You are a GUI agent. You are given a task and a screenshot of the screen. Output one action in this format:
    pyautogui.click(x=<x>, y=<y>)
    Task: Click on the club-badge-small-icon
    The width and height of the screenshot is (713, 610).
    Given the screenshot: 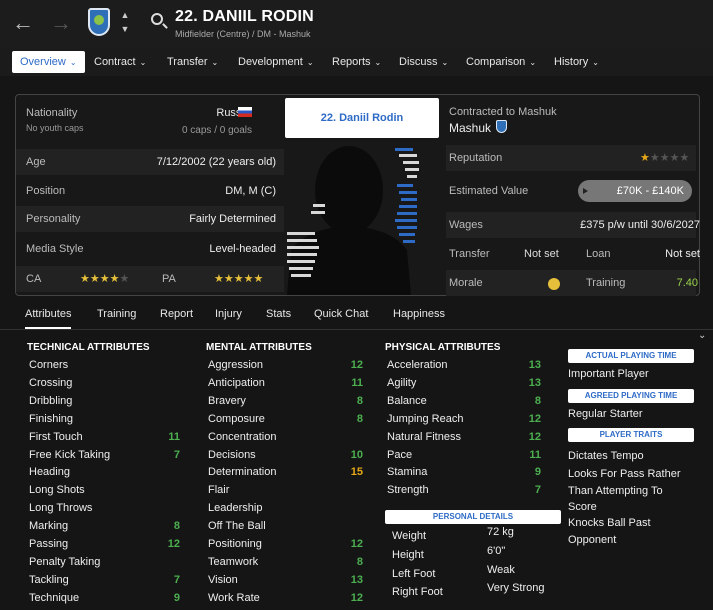 What is the action you would take?
    pyautogui.click(x=501, y=126)
    